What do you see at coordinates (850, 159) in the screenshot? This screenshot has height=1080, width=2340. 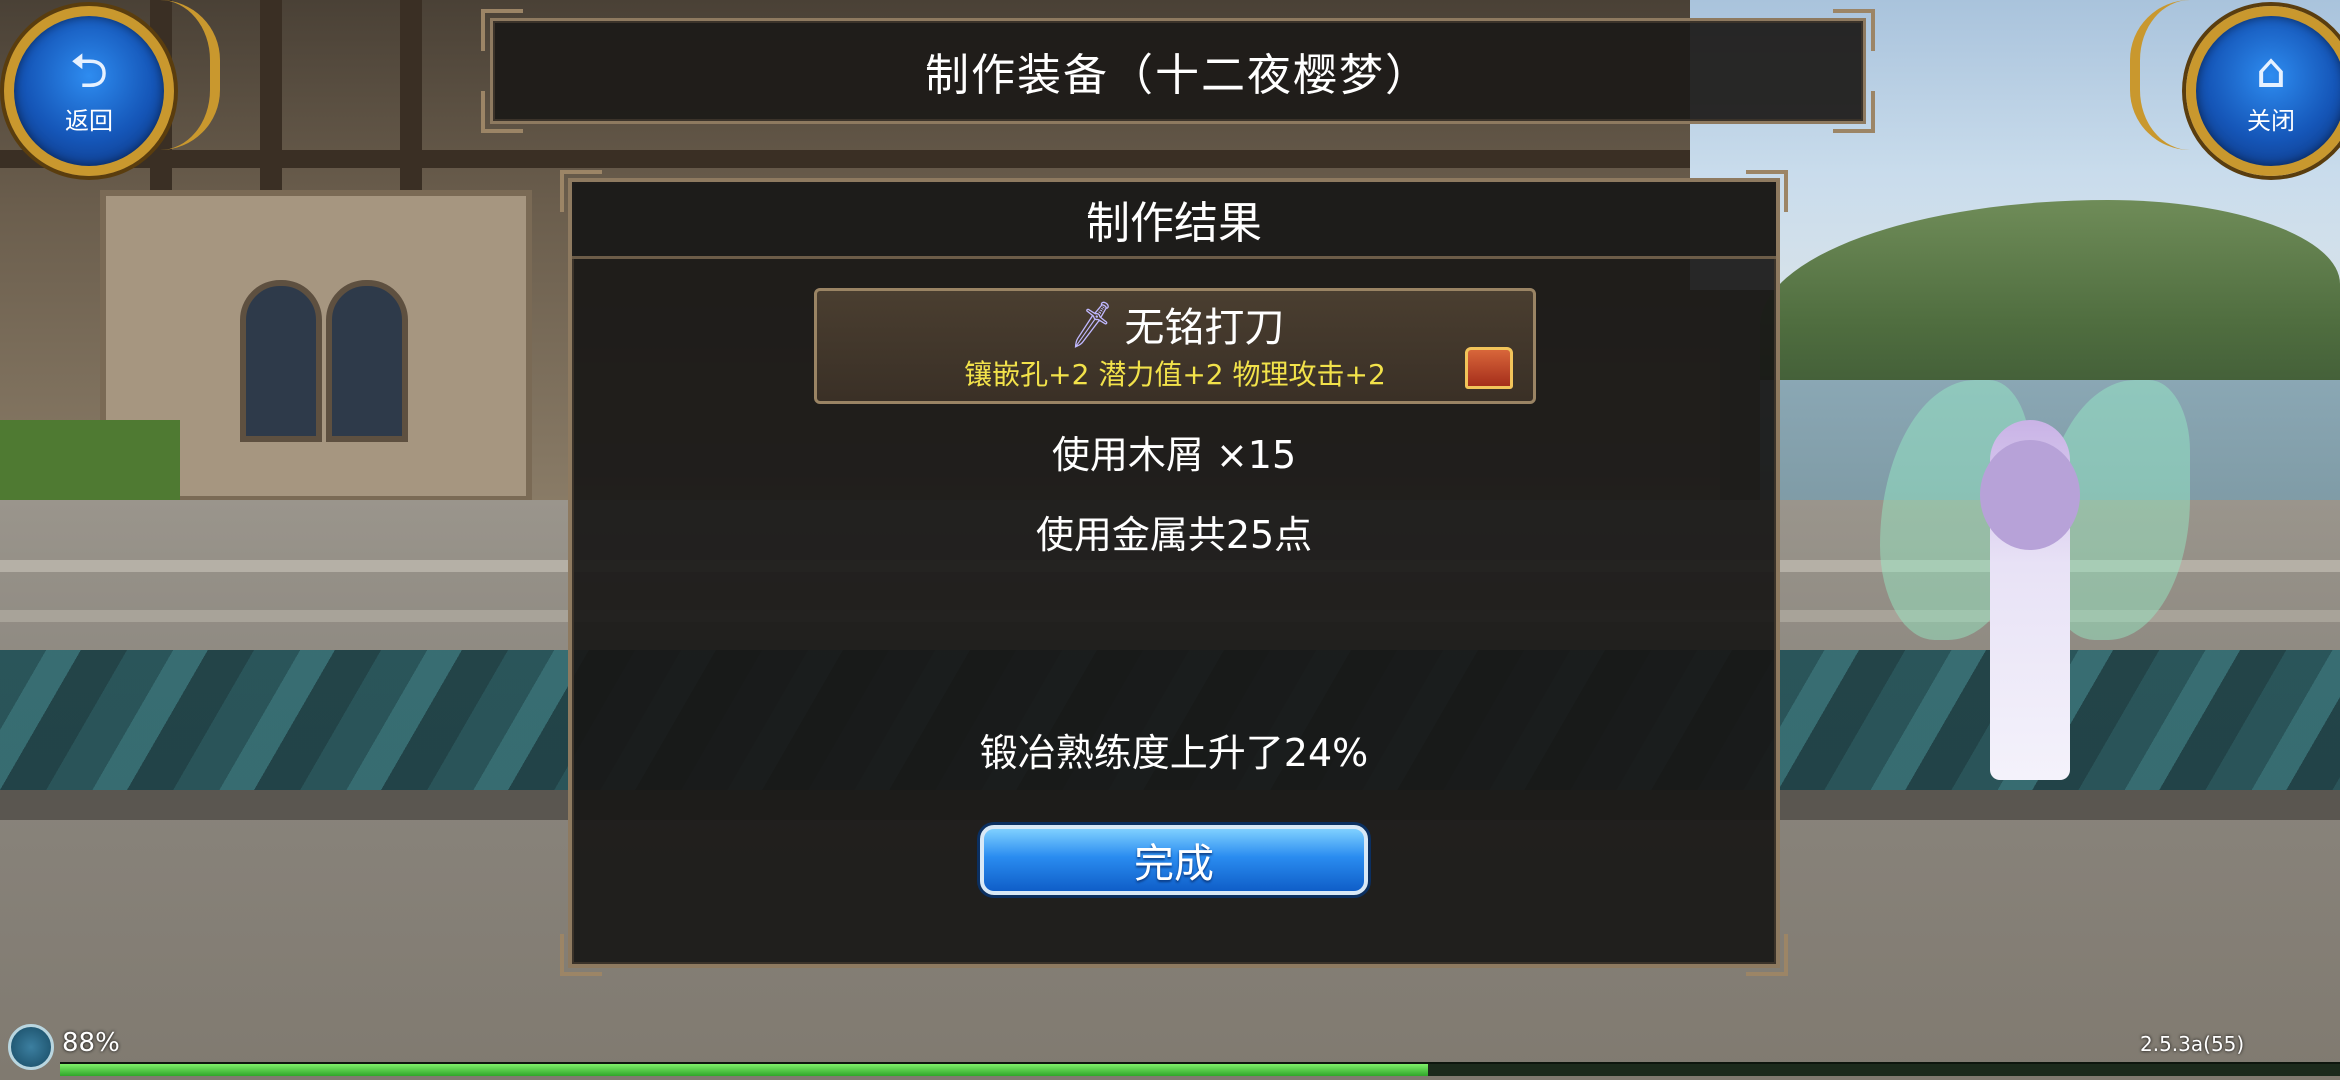 I see `timber-beam` at bounding box center [850, 159].